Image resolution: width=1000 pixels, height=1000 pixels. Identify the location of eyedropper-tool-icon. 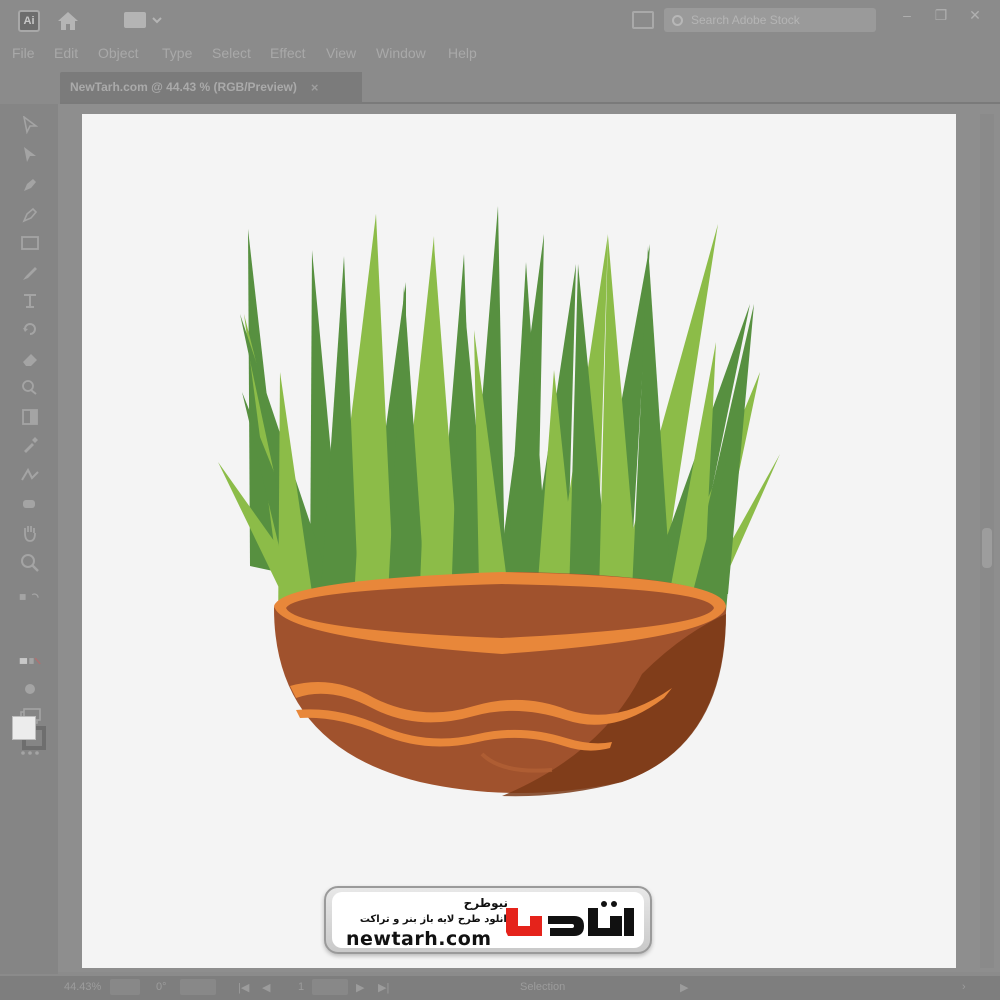
(30, 445).